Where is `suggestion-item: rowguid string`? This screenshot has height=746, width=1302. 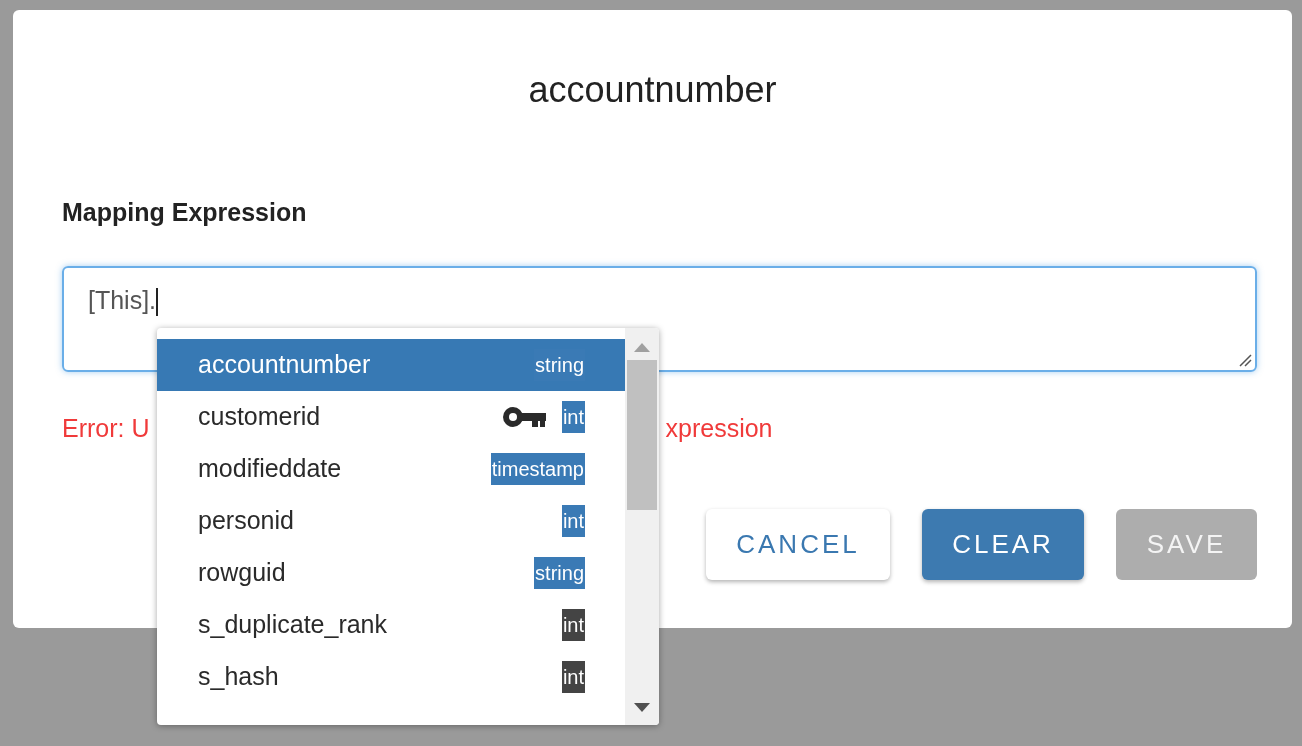
suggestion-item: rowguid string is located at coordinates (391, 573).